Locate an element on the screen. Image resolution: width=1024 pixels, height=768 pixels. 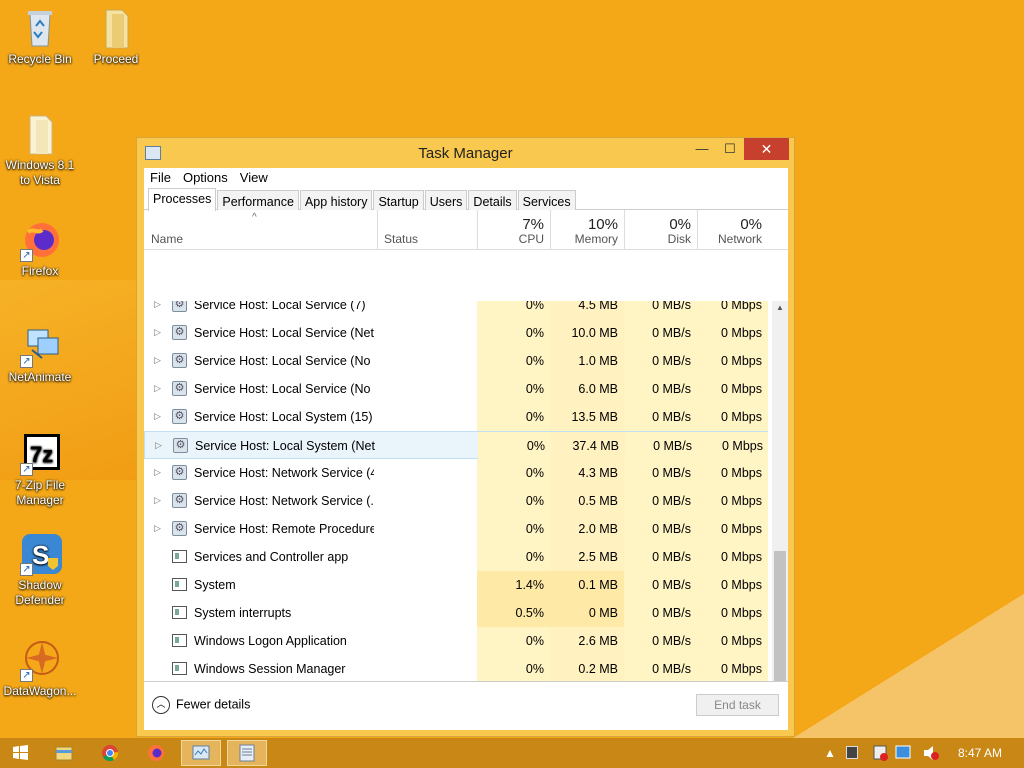
start-icon is located at coordinates (20, 752).